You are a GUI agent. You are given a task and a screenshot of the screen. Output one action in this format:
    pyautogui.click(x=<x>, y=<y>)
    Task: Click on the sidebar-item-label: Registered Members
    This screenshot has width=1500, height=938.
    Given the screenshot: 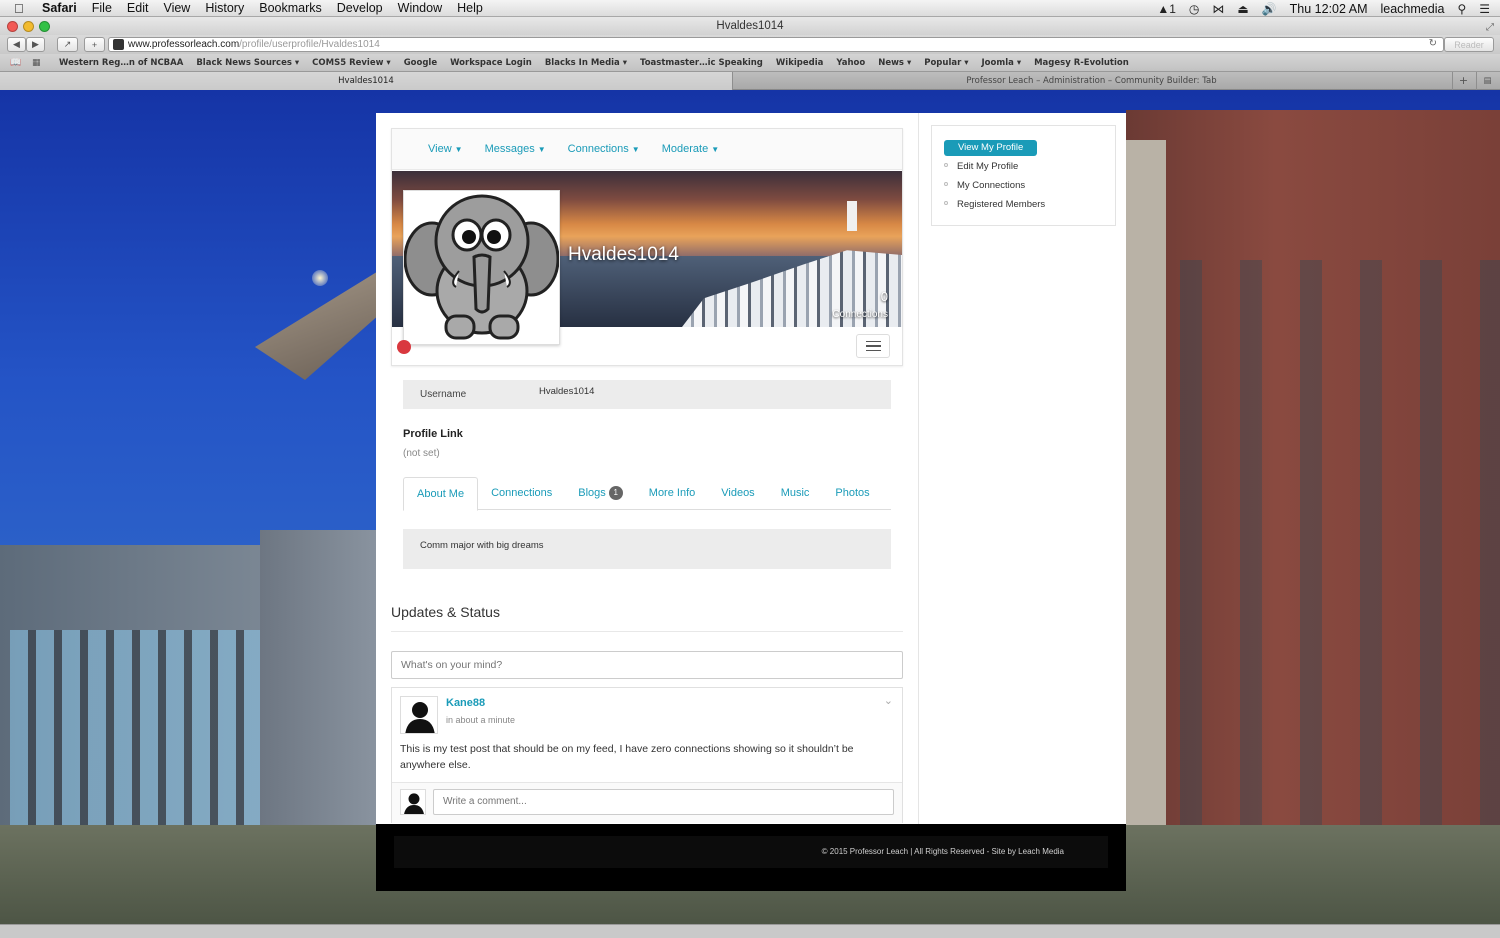 What is the action you would take?
    pyautogui.click(x=1001, y=204)
    